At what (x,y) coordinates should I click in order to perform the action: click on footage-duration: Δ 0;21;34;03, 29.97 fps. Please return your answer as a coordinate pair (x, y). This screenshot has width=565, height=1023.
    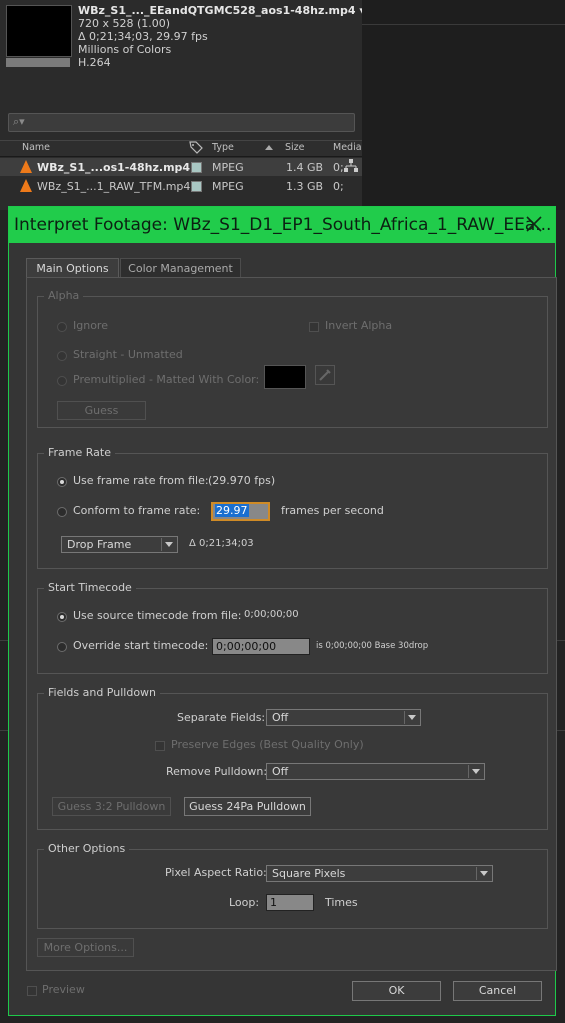
    Looking at the image, I should click on (143, 36).